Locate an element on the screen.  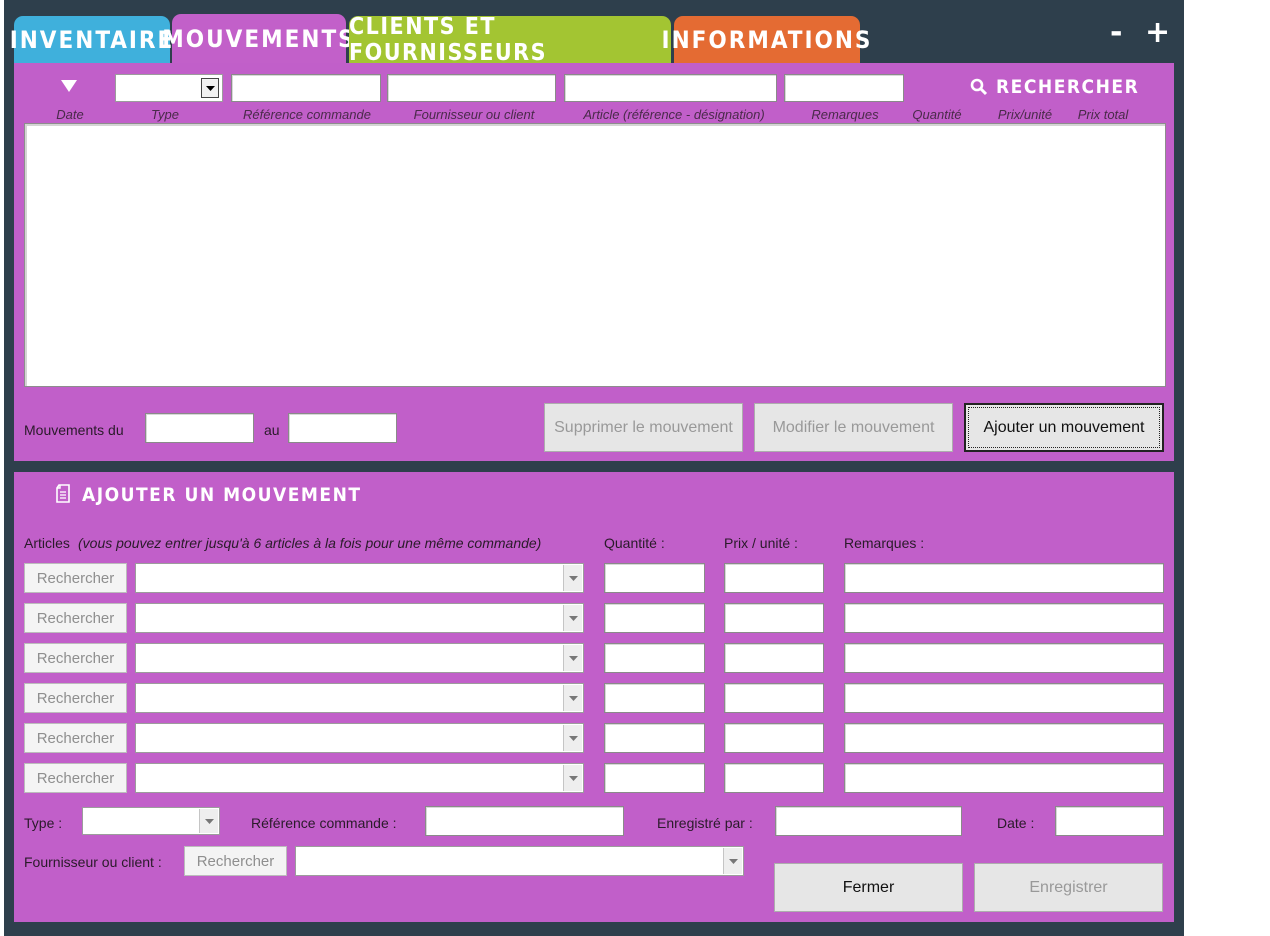
period-from-input is located at coordinates (199, 428).